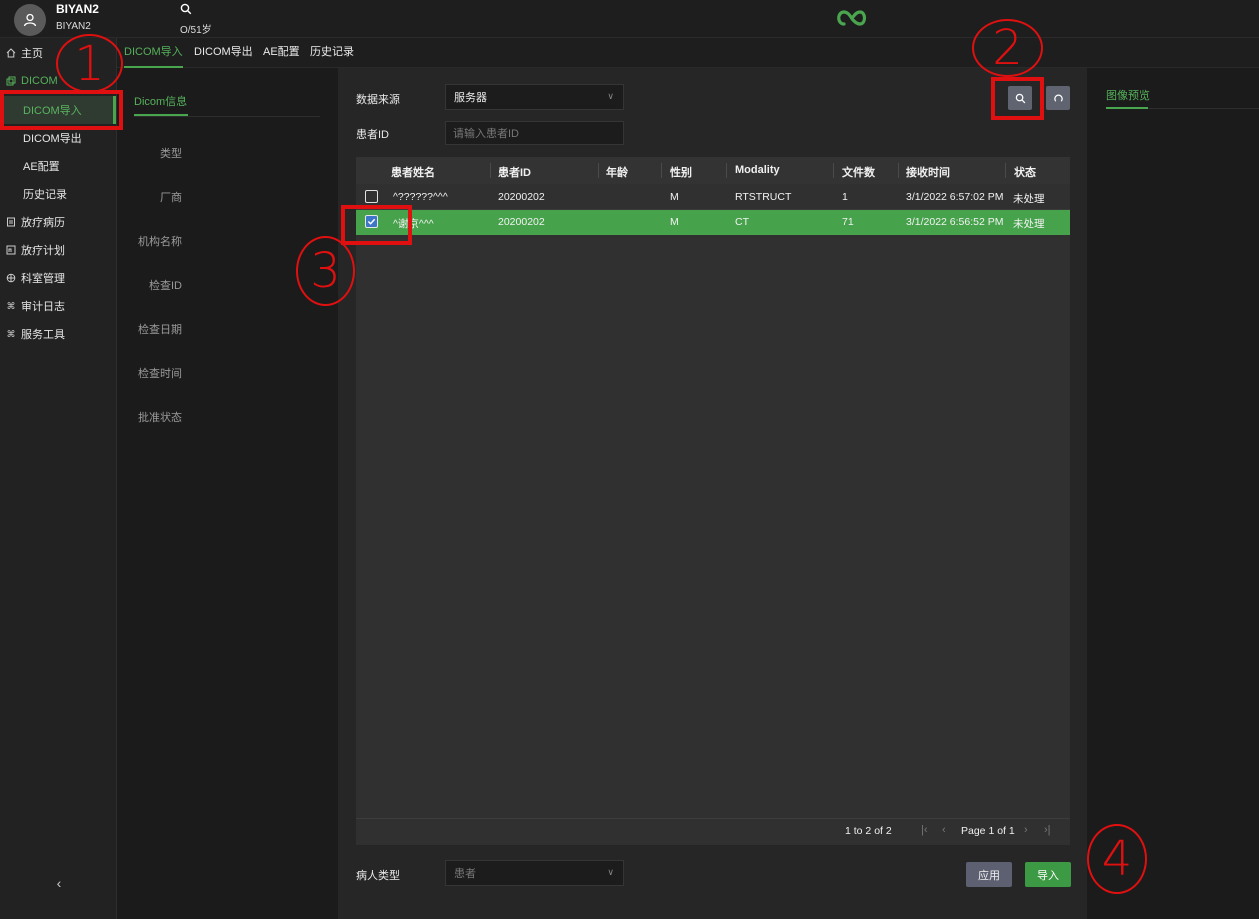 Image resolution: width=1259 pixels, height=919 pixels. I want to click on sidebar-item-label: 主页, so click(32, 54).